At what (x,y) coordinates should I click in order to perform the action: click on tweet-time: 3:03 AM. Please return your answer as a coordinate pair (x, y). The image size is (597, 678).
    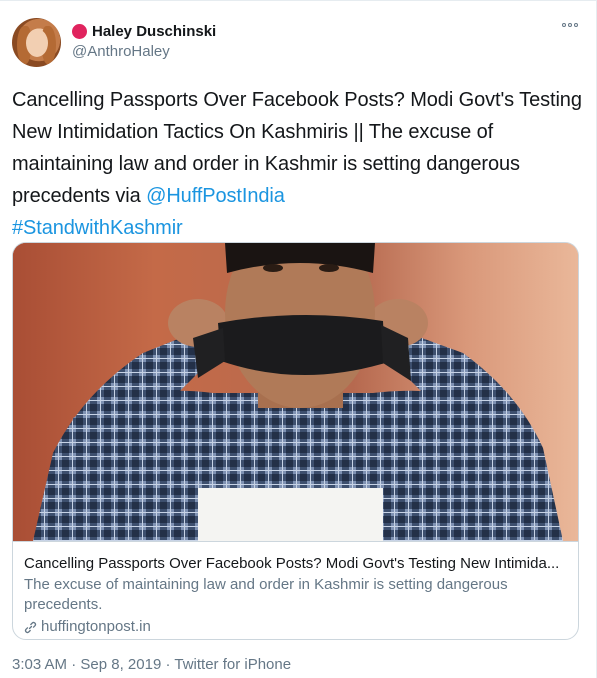
    Looking at the image, I should click on (39, 664).